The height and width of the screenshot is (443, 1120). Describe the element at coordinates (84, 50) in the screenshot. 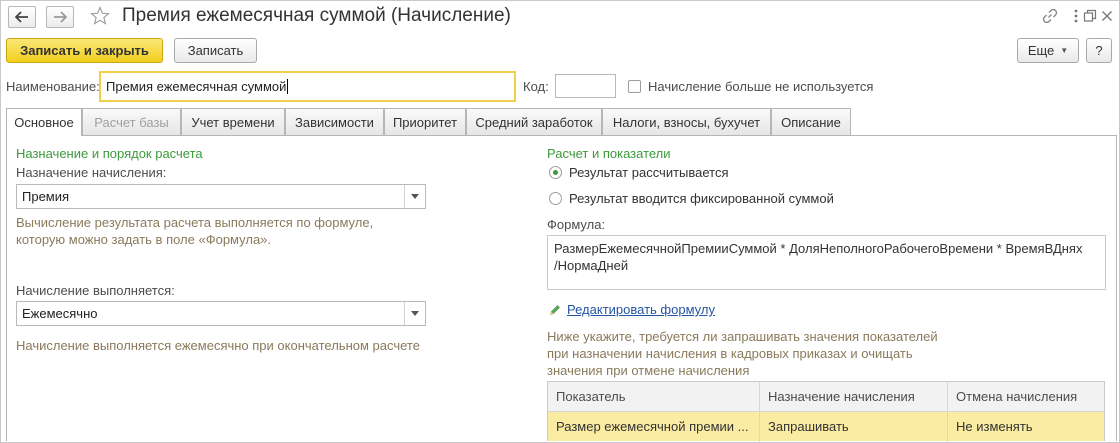

I see `save-and-close-button: Записать и закрыть` at that location.